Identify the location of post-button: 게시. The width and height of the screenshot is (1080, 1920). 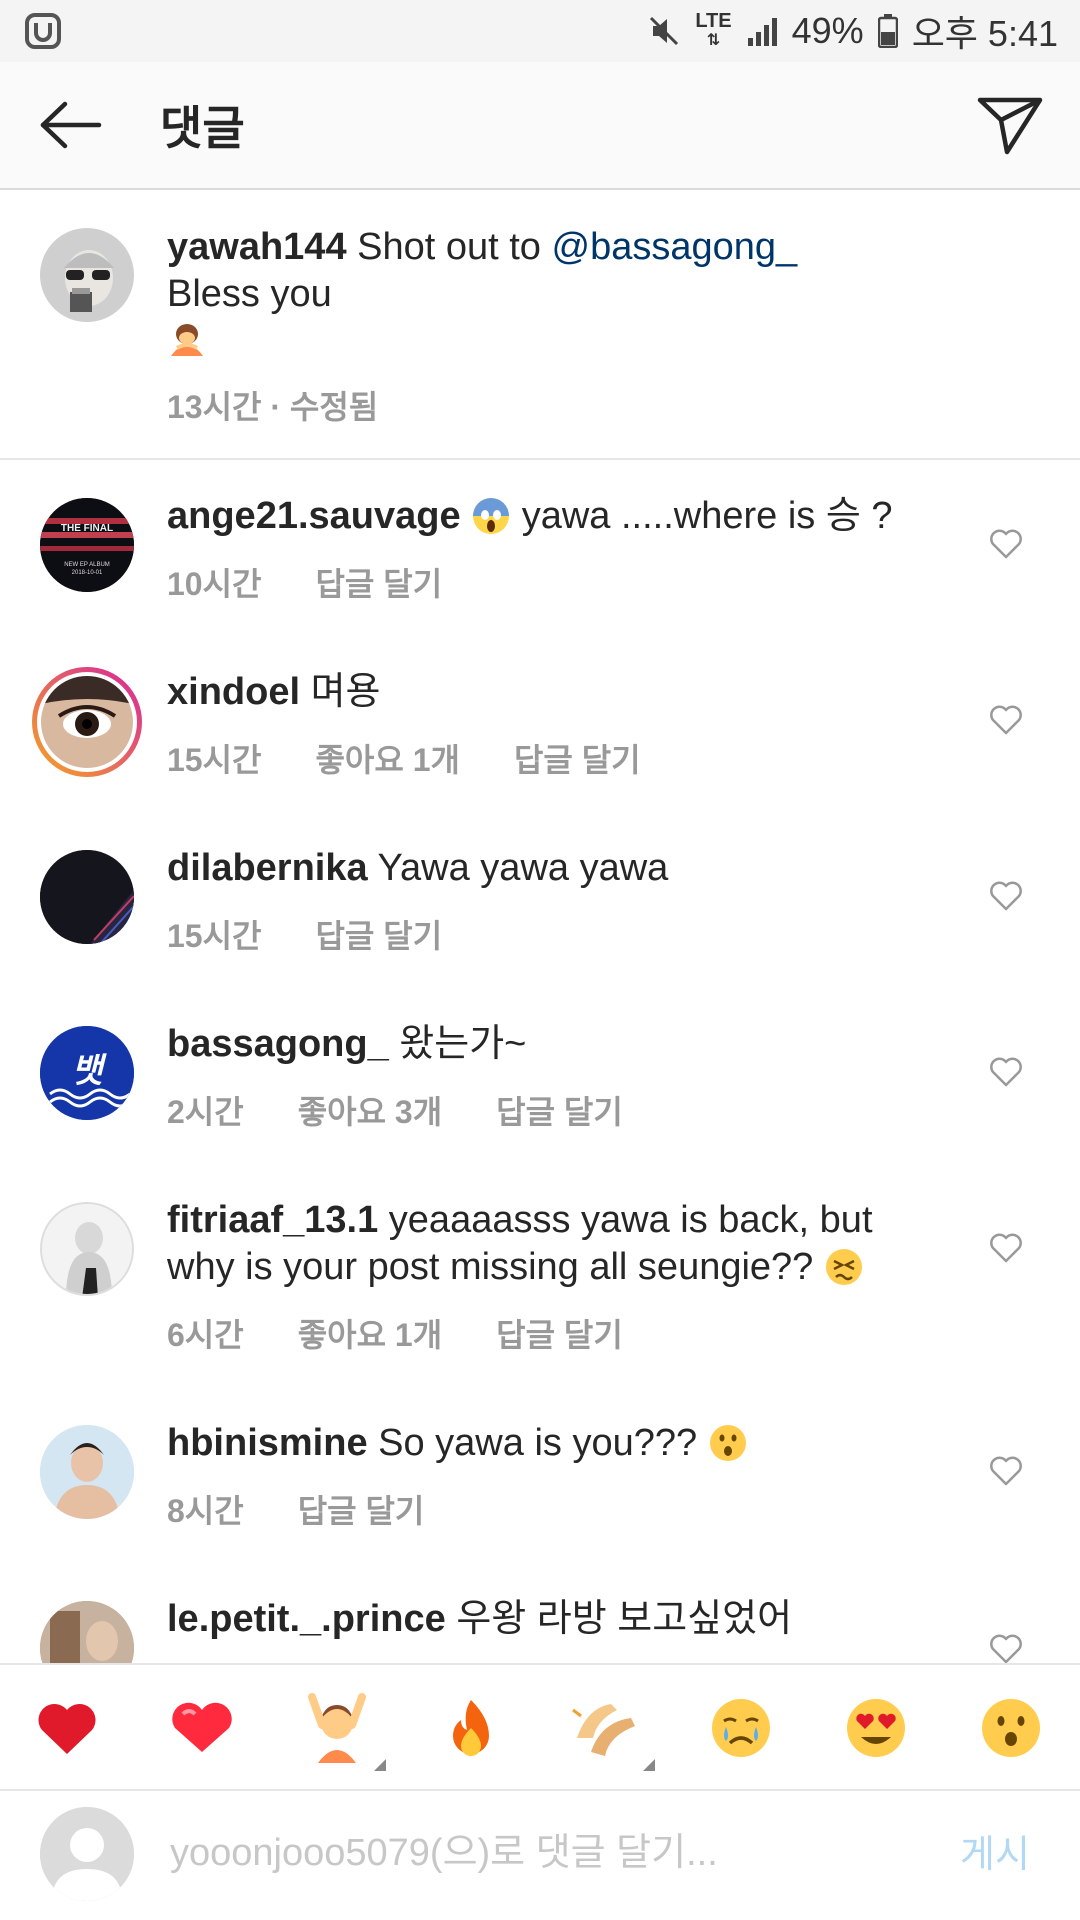
(995, 1850).